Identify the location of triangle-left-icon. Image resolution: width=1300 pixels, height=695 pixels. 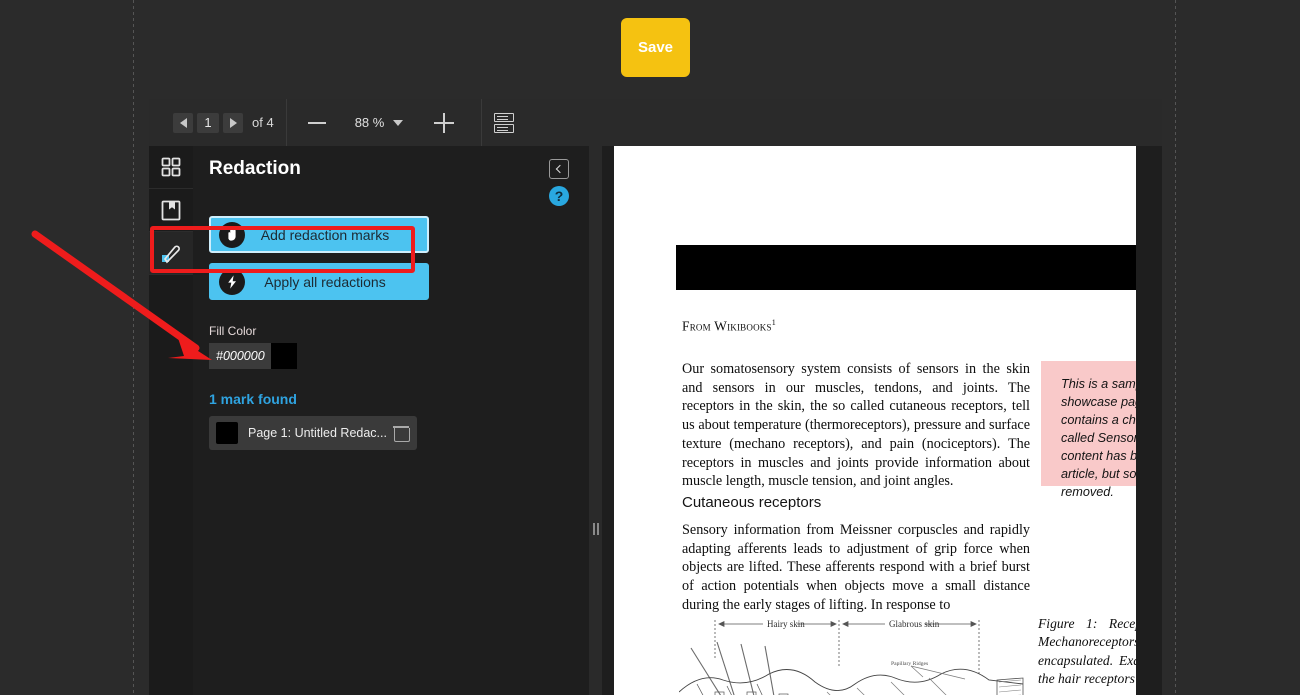
(183, 122).